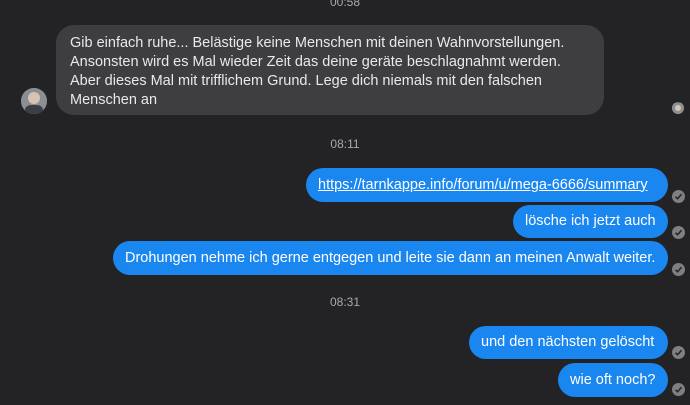  Describe the element at coordinates (345, 144) in the screenshot. I see `timestamp-middle: 08:11` at that location.